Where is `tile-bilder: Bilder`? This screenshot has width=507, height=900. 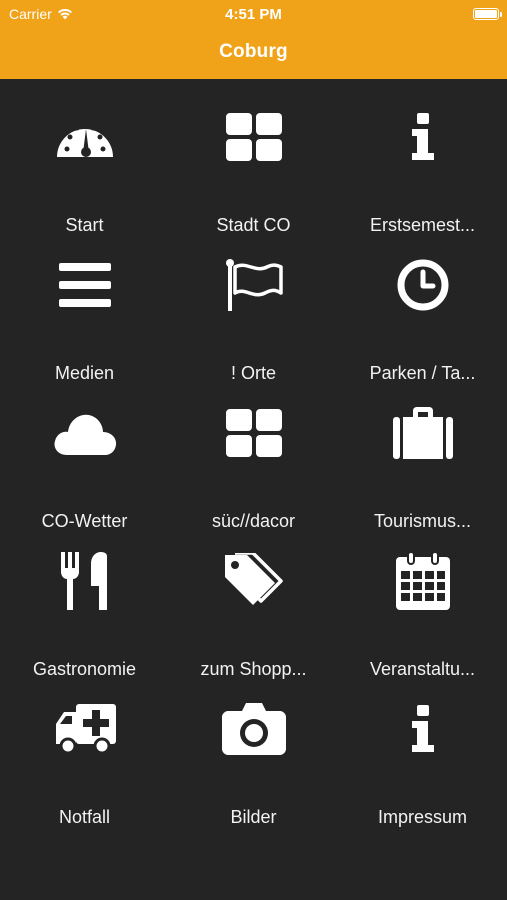 tile-bilder: Bilder is located at coordinates (253, 749).